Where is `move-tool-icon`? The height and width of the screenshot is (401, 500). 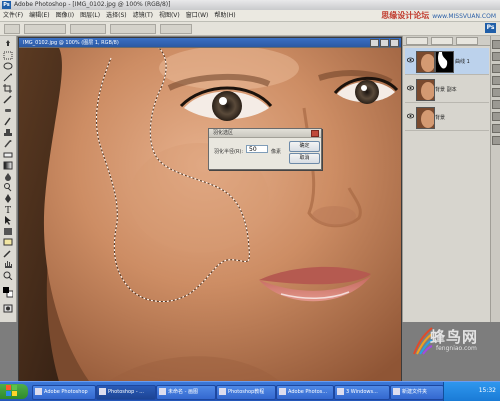 move-tool-icon is located at coordinates (8, 44).